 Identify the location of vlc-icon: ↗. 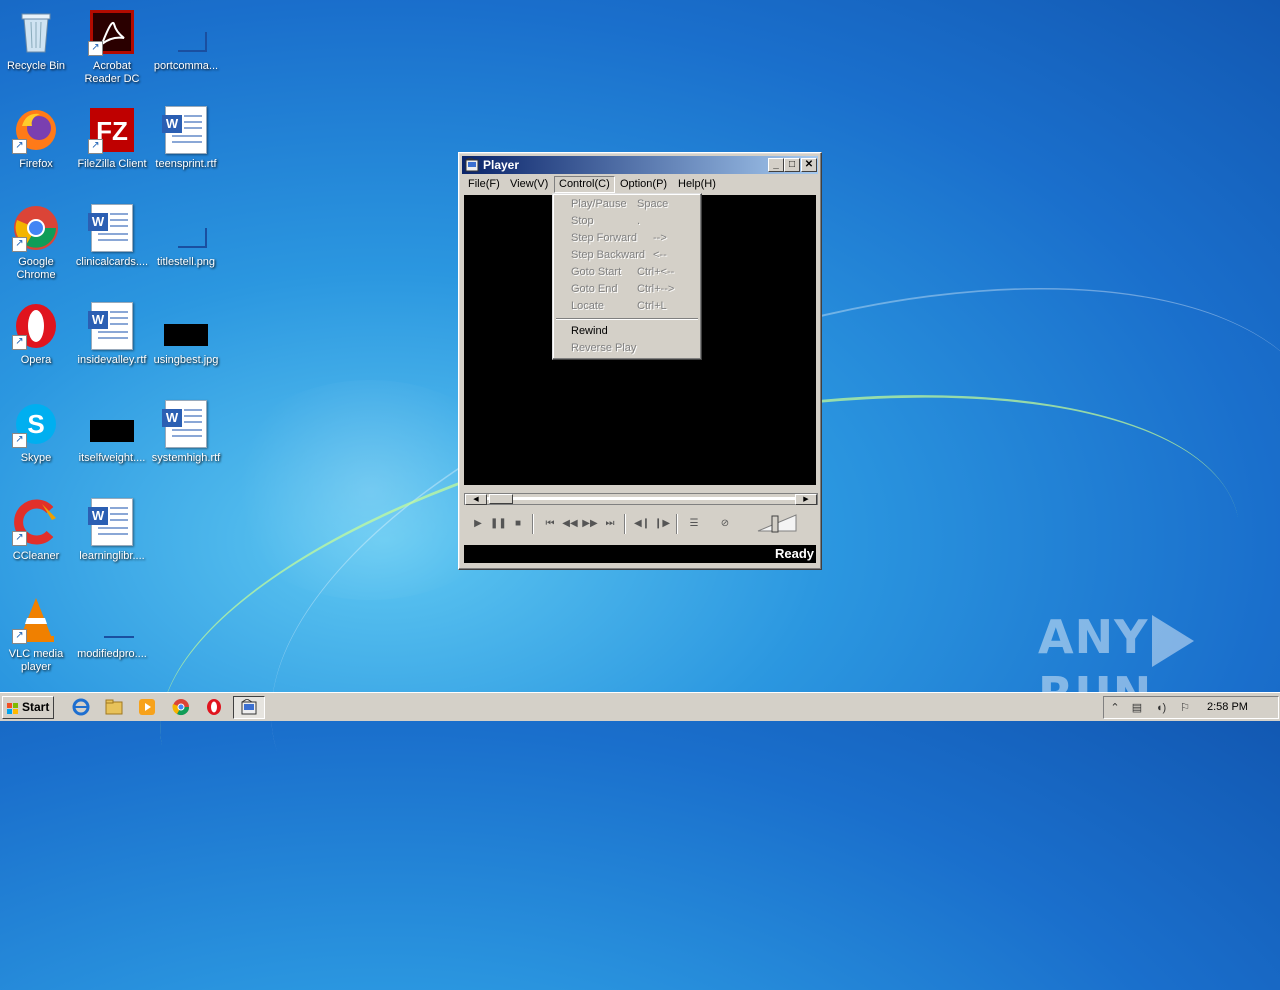
(36, 620).